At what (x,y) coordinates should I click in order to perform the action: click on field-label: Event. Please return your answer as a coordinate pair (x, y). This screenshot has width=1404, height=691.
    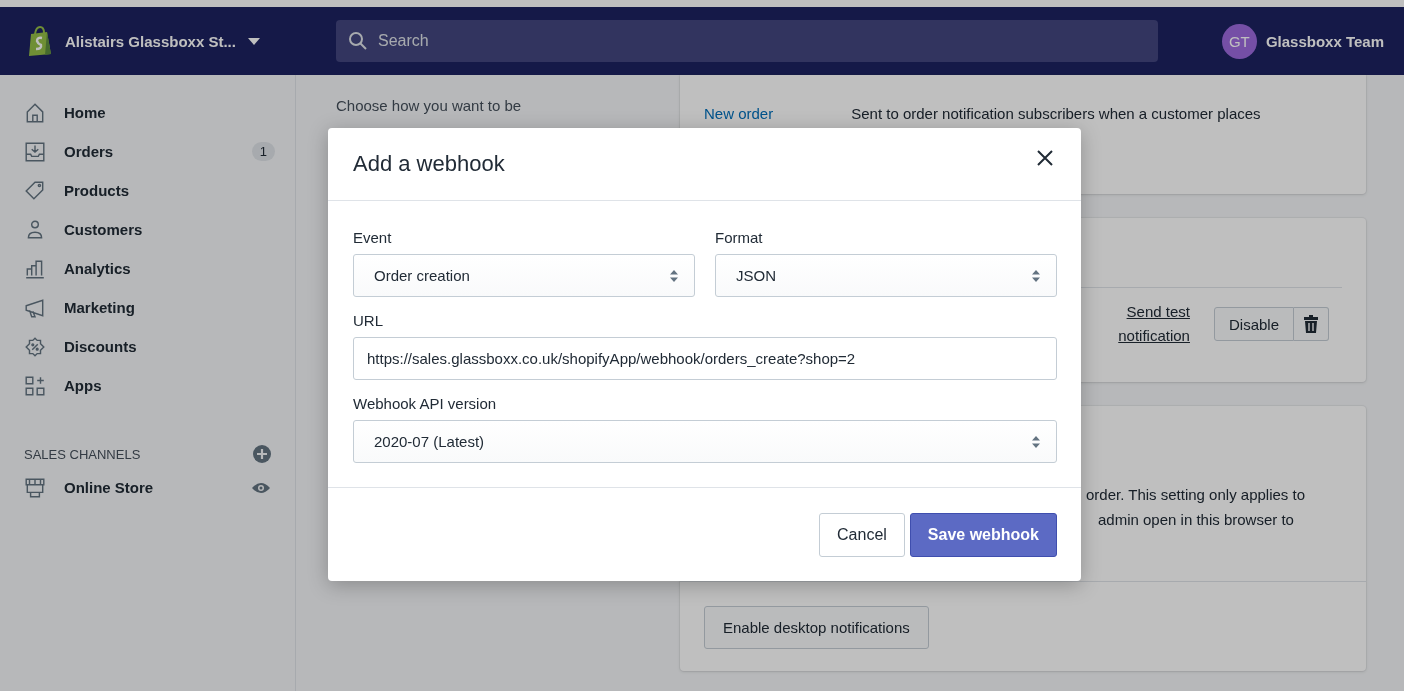
    Looking at the image, I should click on (373, 237).